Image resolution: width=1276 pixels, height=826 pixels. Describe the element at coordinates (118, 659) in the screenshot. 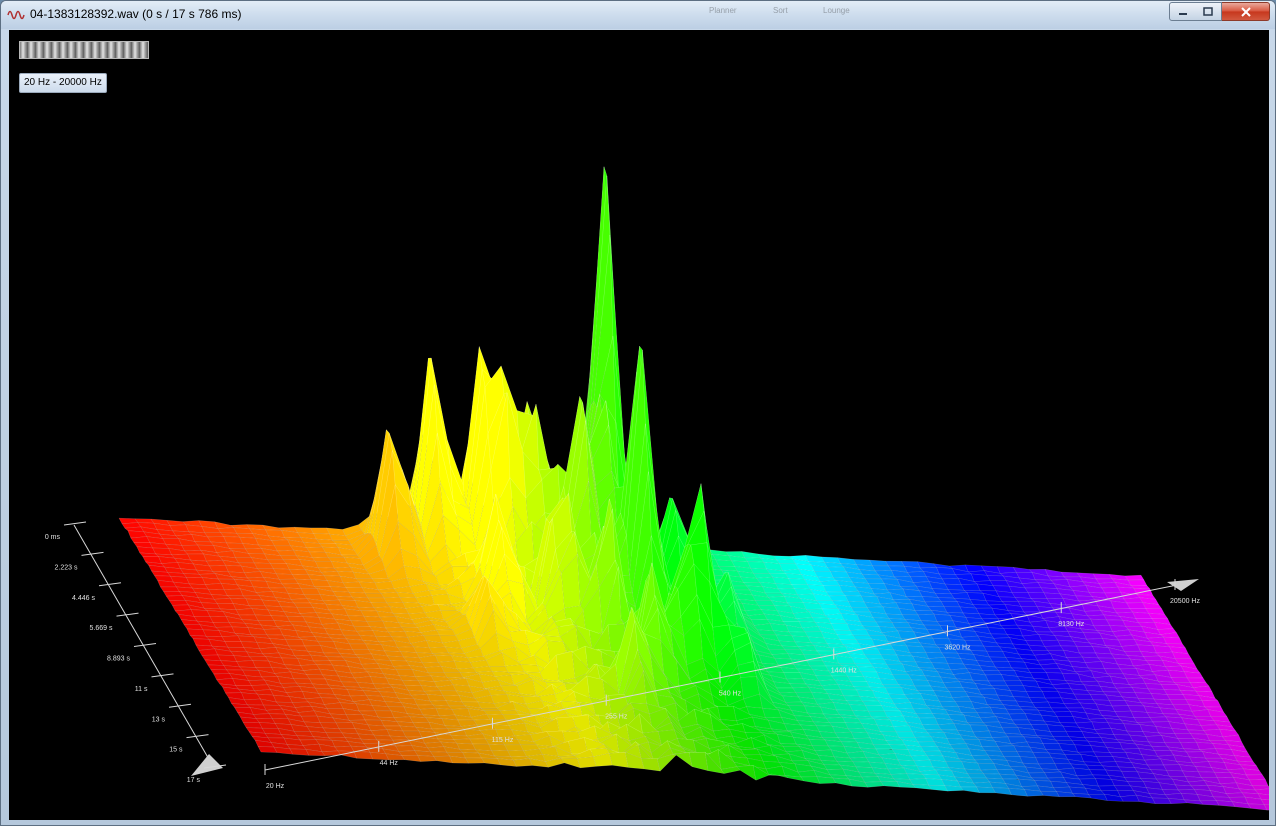

I see `time-tick-label: 8.893 s` at that location.